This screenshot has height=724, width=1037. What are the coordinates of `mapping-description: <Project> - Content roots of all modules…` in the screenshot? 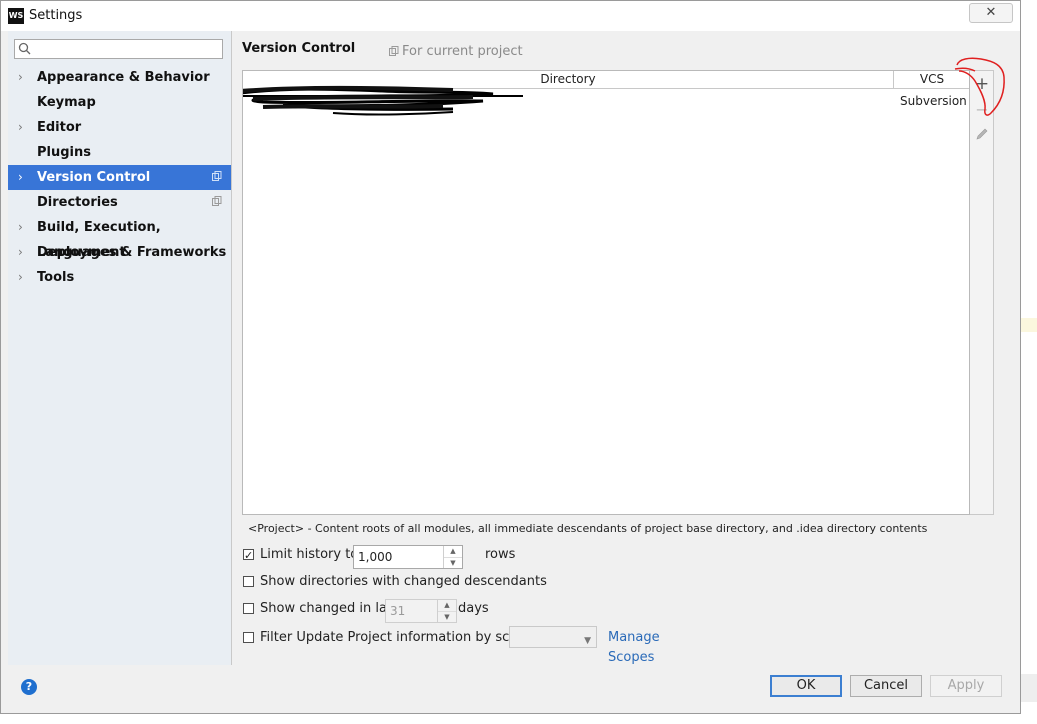 It's located at (588, 528).